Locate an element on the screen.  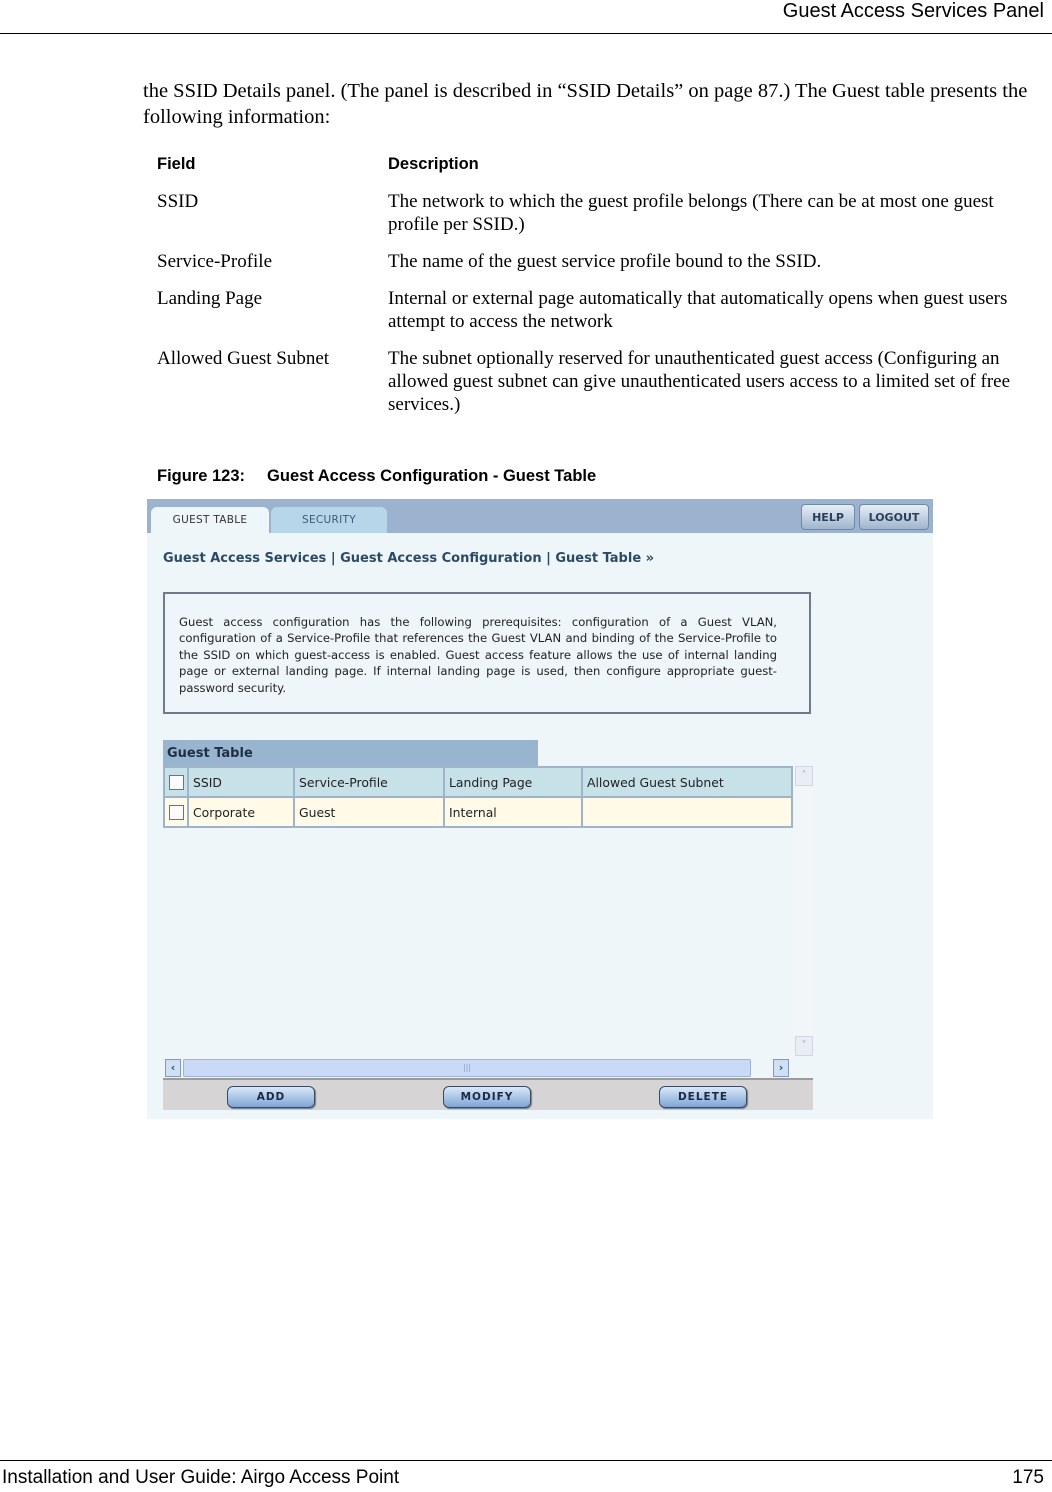
footer-rule is located at coordinates (526, 1460).